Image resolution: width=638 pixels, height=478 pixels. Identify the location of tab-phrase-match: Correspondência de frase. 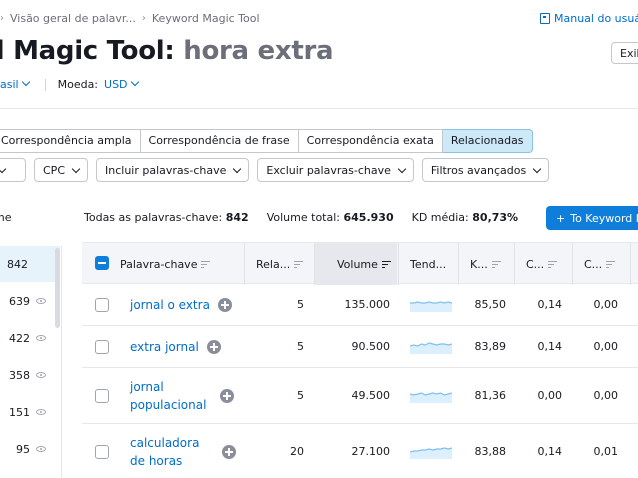
(219, 141).